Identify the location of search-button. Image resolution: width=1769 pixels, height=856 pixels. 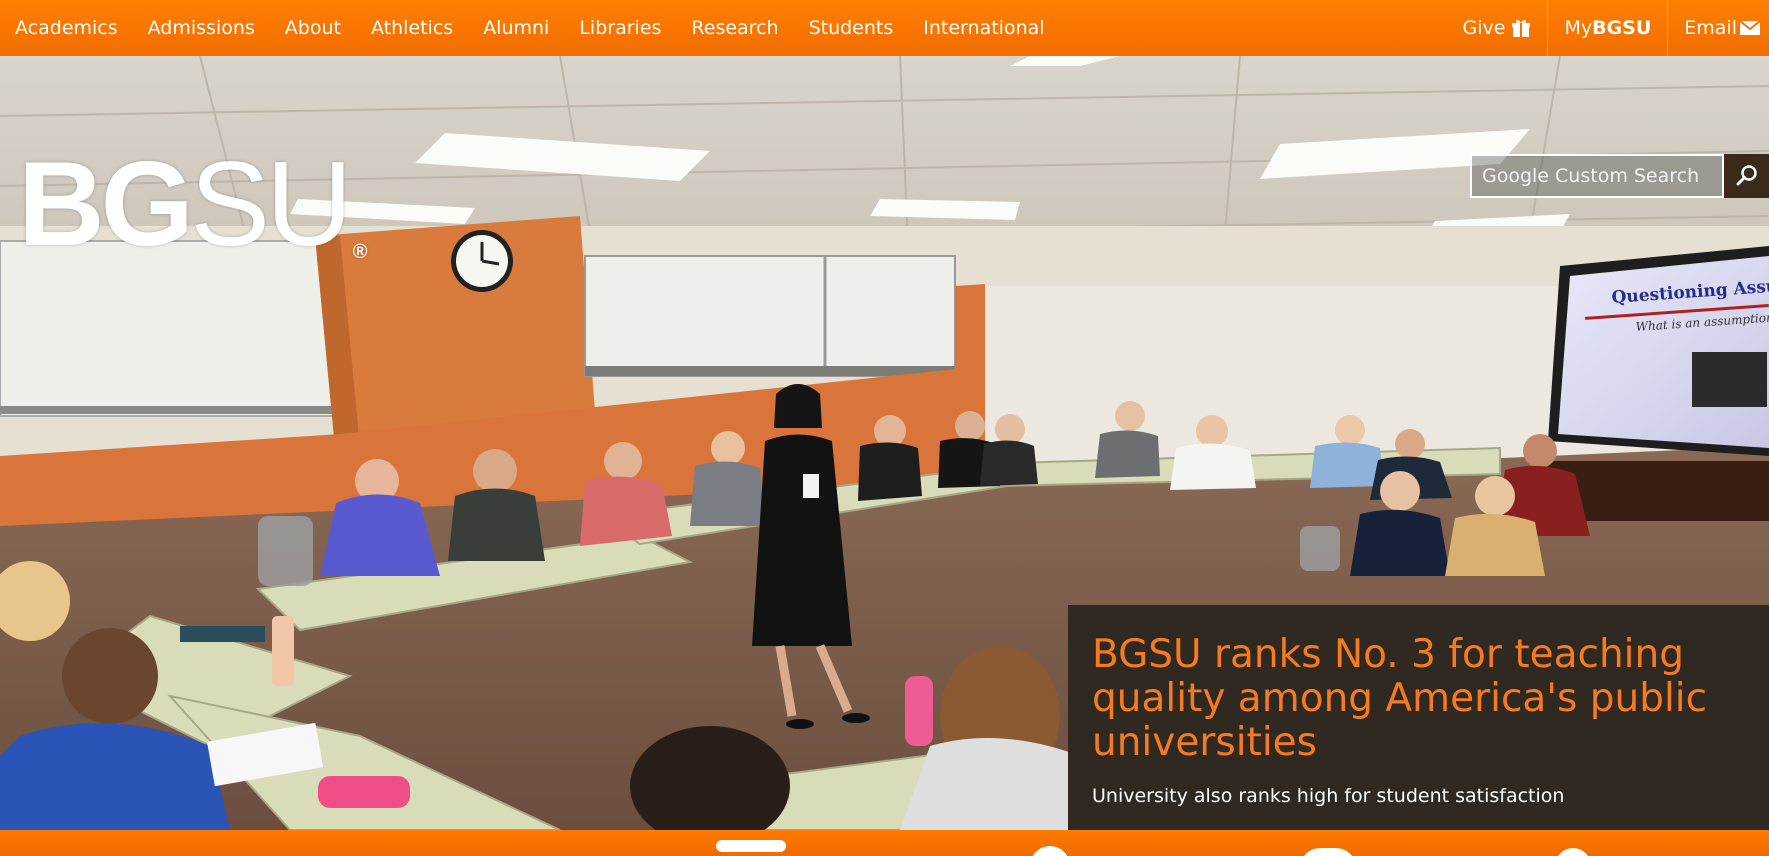
(1746, 176).